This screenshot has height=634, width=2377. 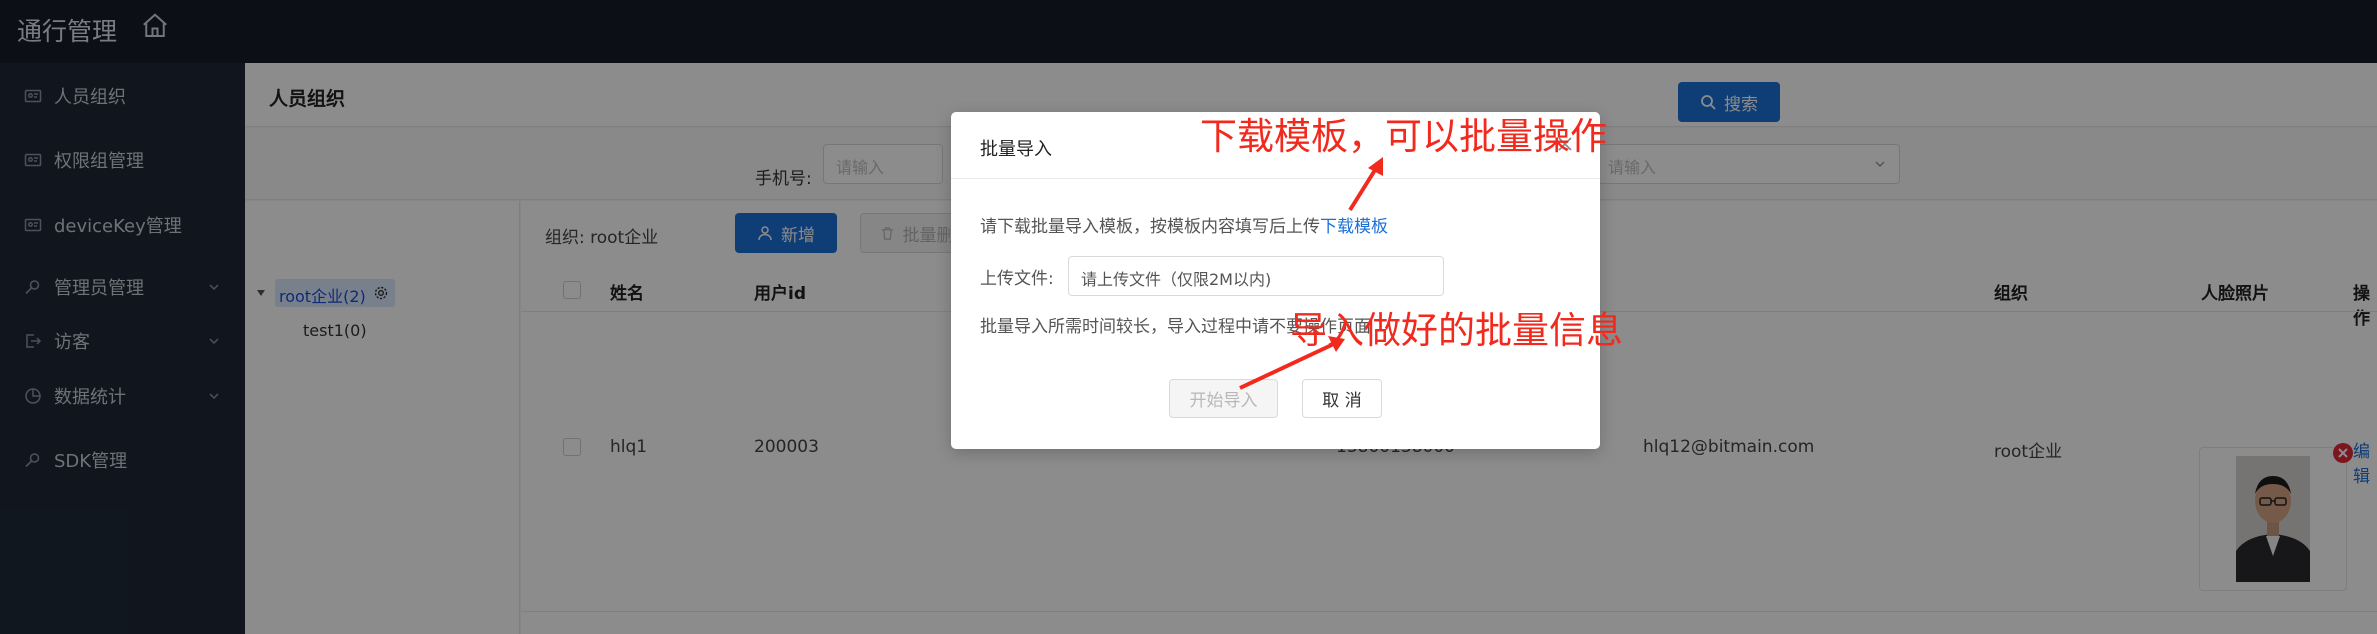 I want to click on annotation-arrows, so click(x=1311, y=273).